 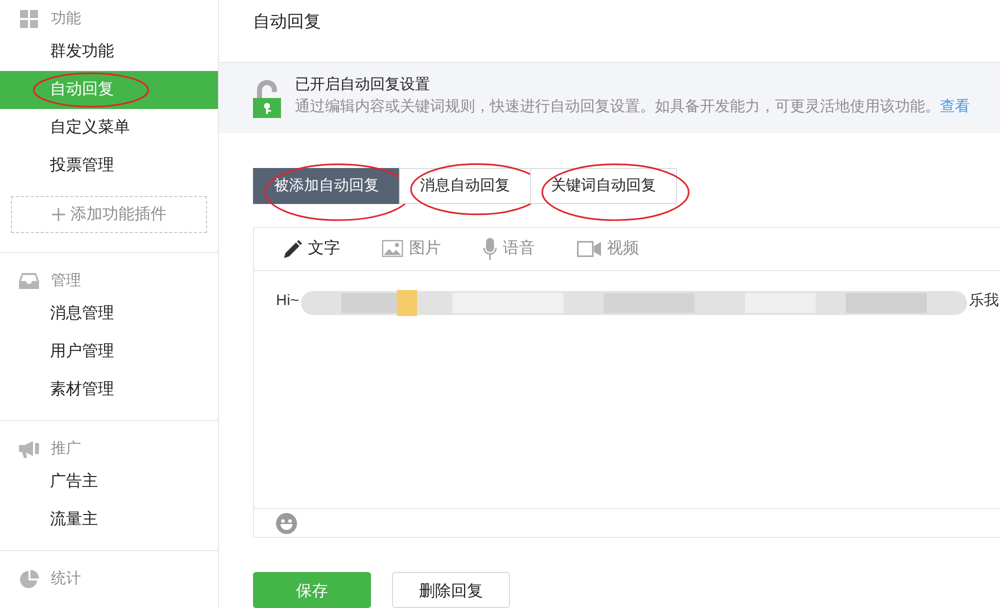 What do you see at coordinates (287, 300) in the screenshot?
I see `message-text: Hi~` at bounding box center [287, 300].